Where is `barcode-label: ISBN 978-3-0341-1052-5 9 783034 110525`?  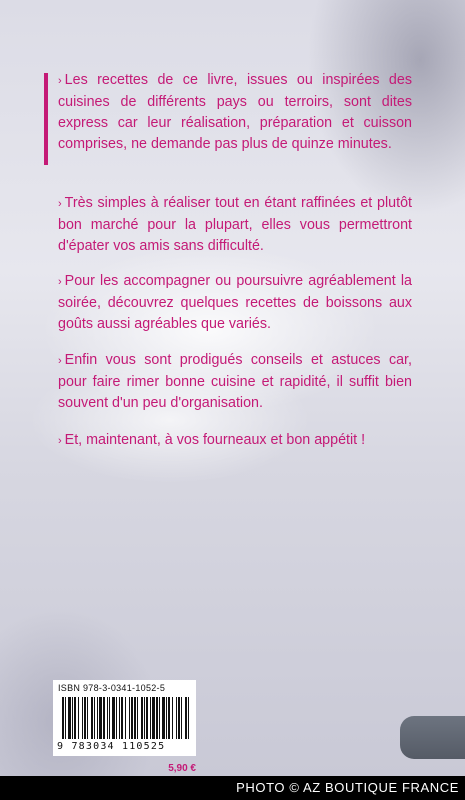
barcode-label: ISBN 978-3-0341-1052-5 9 783034 110525 is located at coordinates (124, 718).